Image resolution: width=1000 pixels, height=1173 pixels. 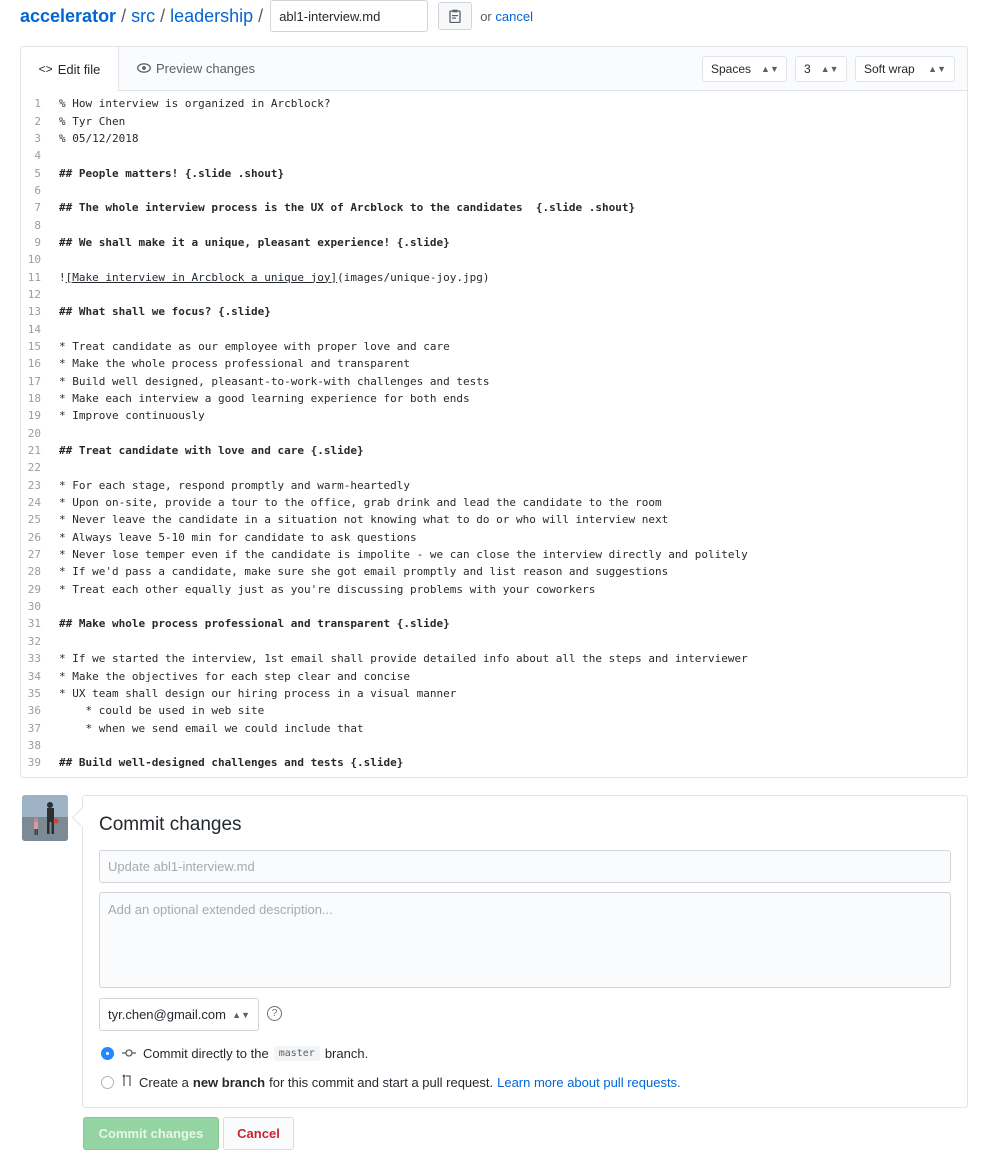 I want to click on code-line: 12, so click(x=494, y=294).